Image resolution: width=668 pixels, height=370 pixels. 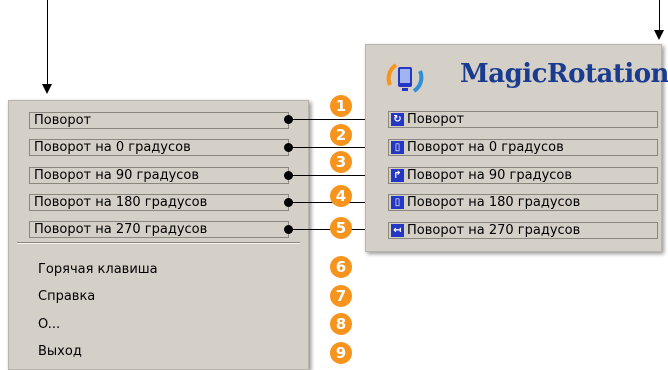 I want to click on rotate-icon: ↻, so click(x=397, y=119).